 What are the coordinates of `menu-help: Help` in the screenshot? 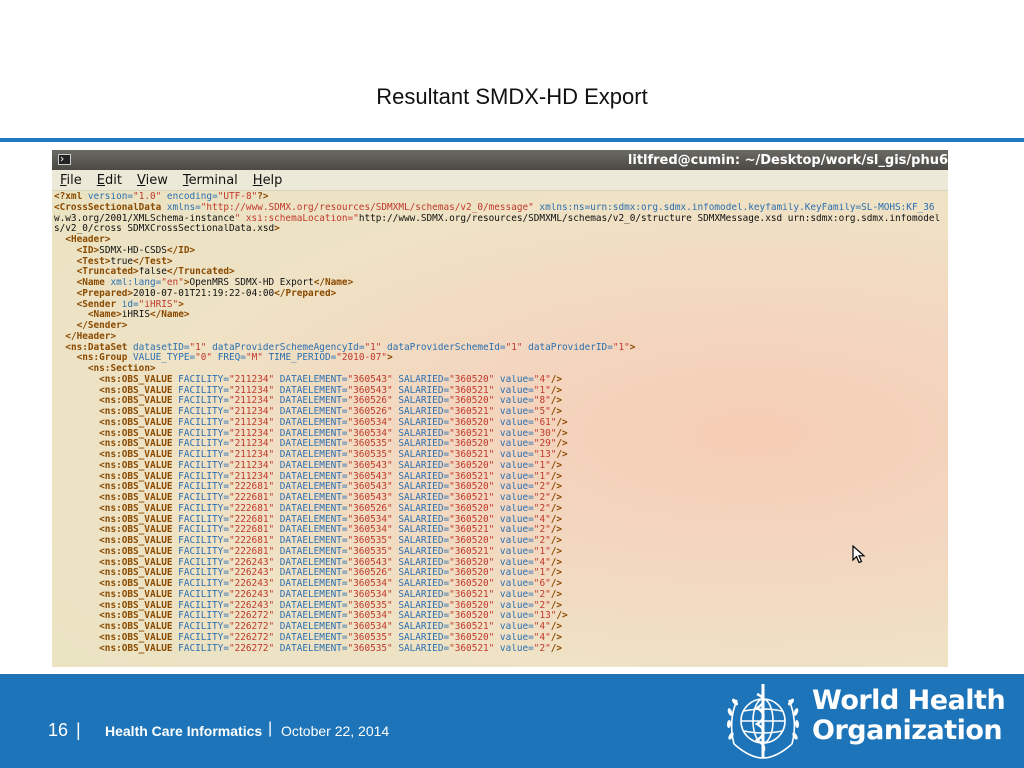 It's located at (268, 180).